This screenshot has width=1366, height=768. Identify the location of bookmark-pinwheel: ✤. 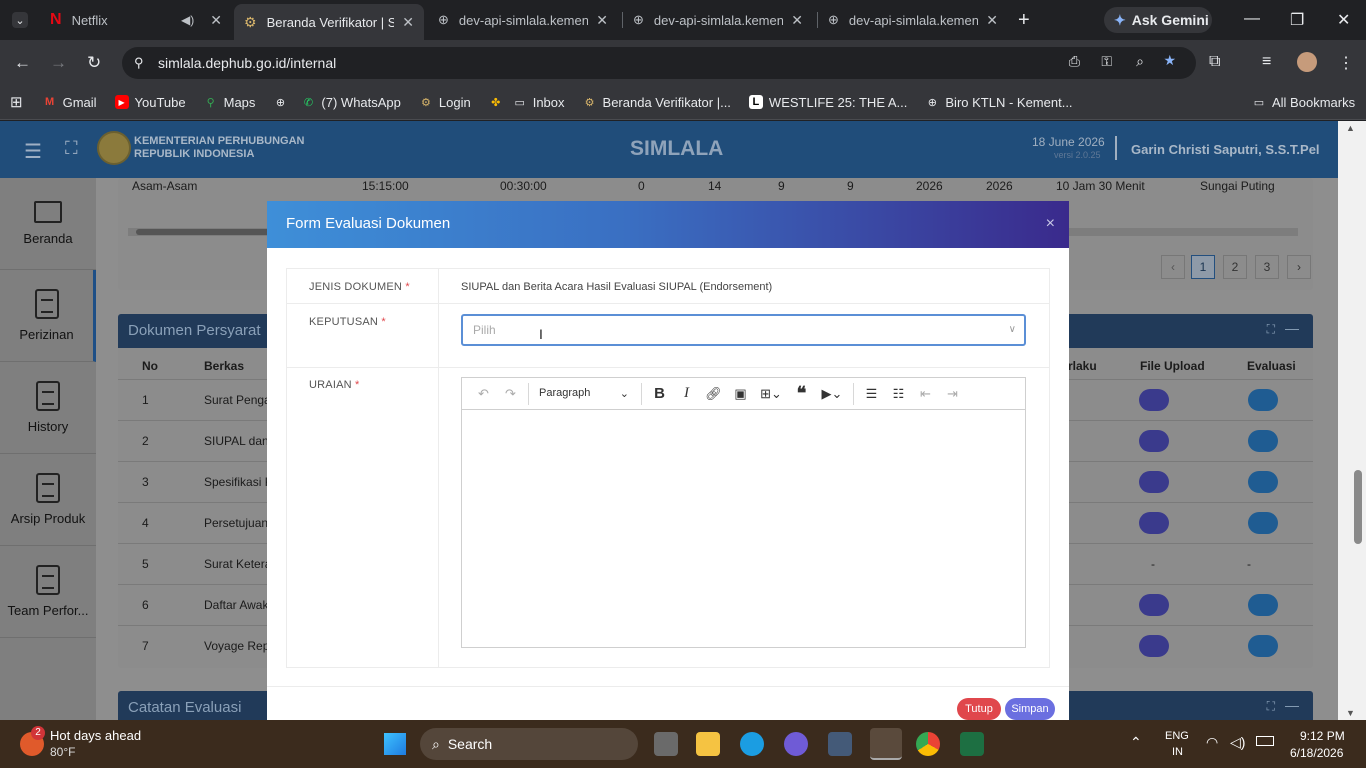
(496, 102).